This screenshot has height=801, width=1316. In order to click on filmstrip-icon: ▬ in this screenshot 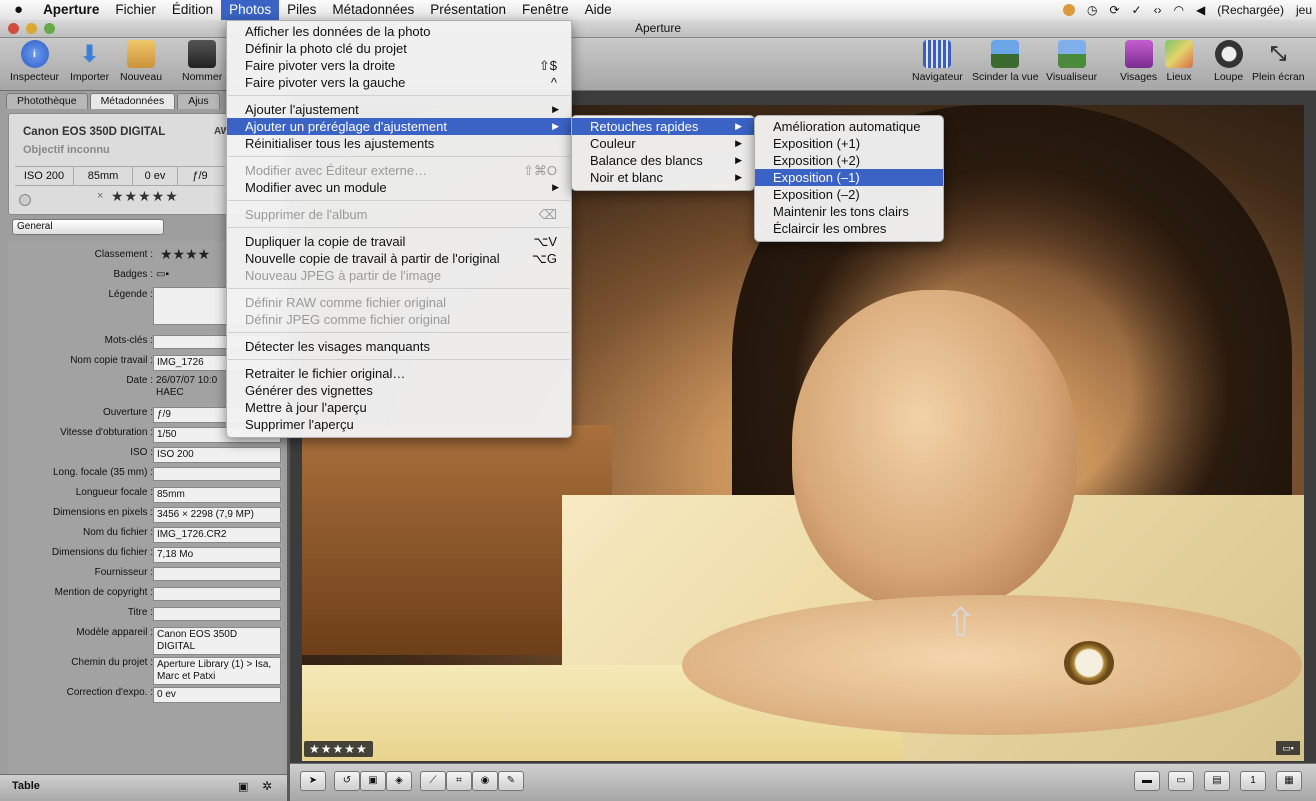, I will do `click(1147, 781)`.